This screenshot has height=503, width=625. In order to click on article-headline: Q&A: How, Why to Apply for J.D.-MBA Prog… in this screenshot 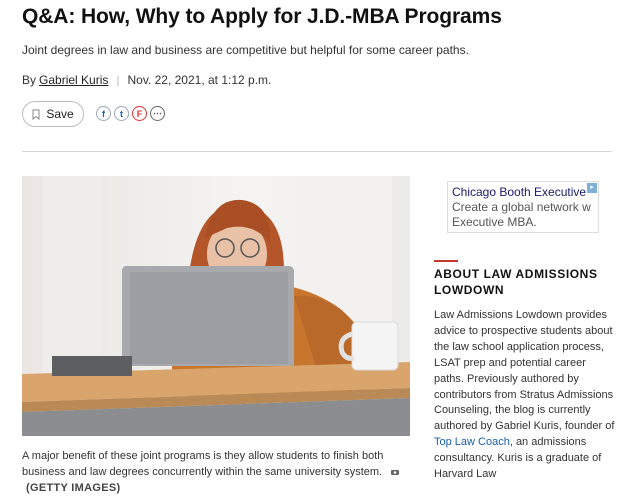, I will do `click(262, 16)`.